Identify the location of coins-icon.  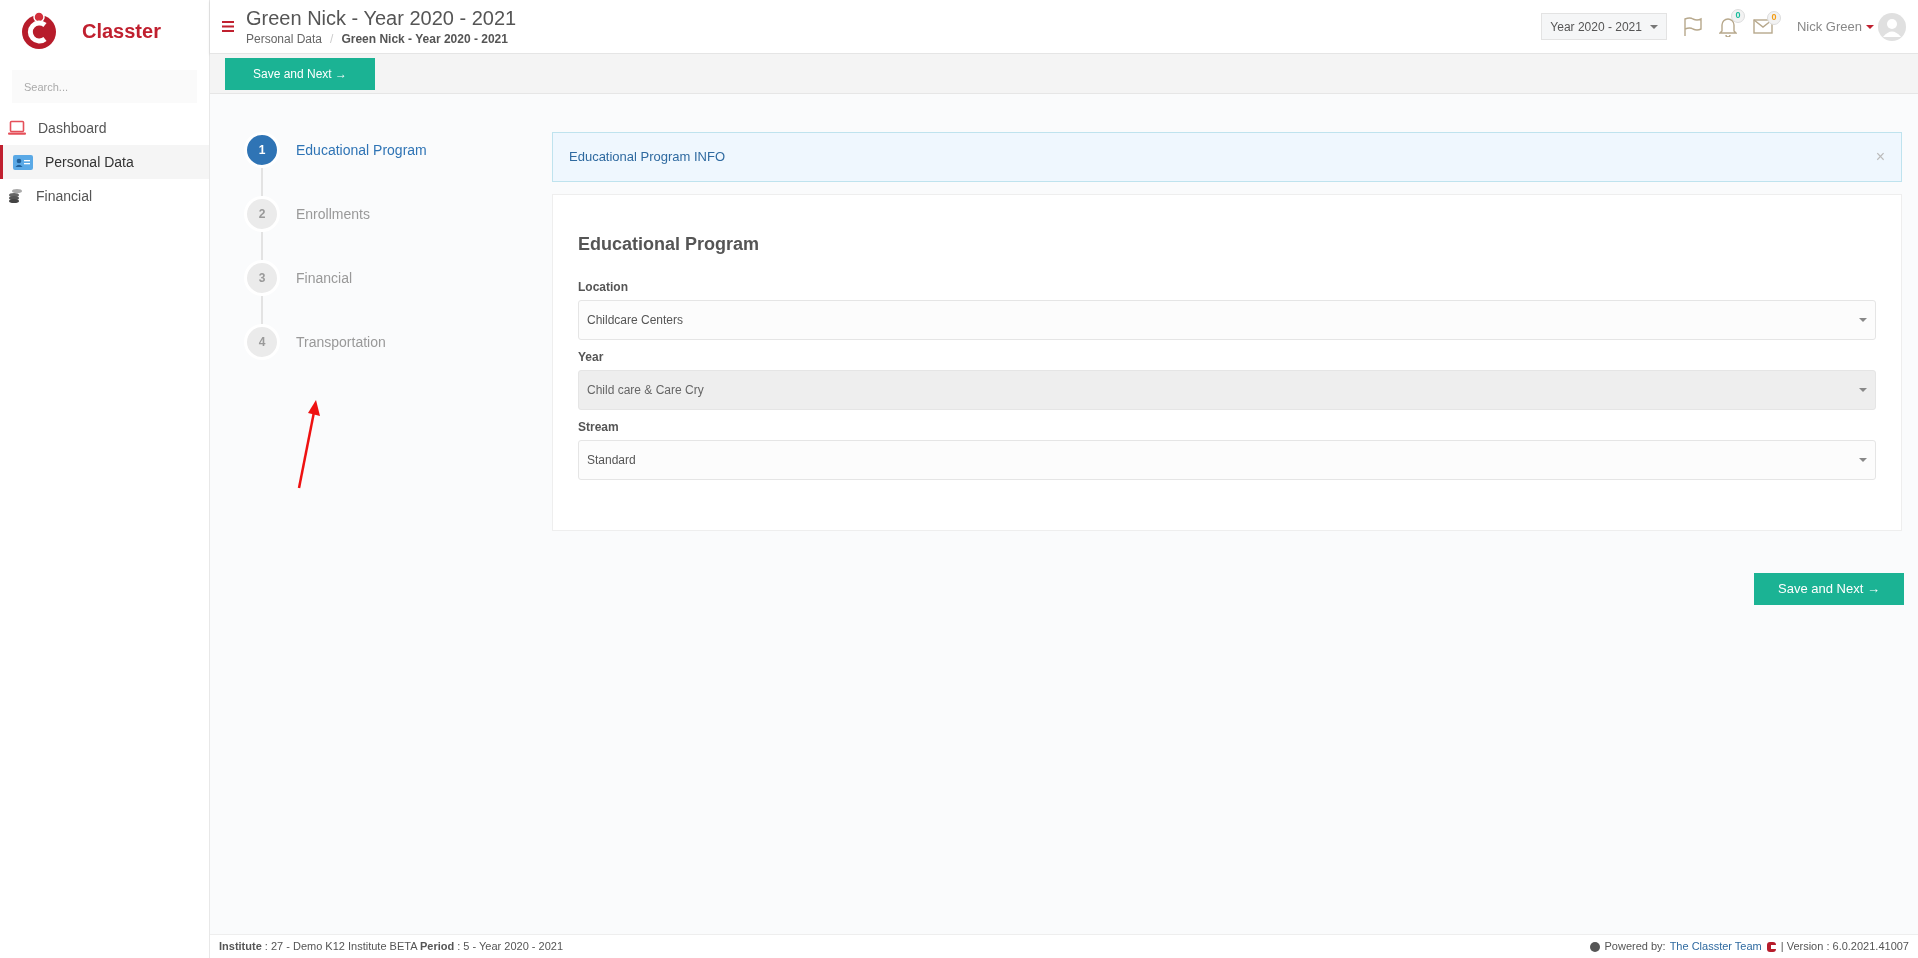
(16, 196).